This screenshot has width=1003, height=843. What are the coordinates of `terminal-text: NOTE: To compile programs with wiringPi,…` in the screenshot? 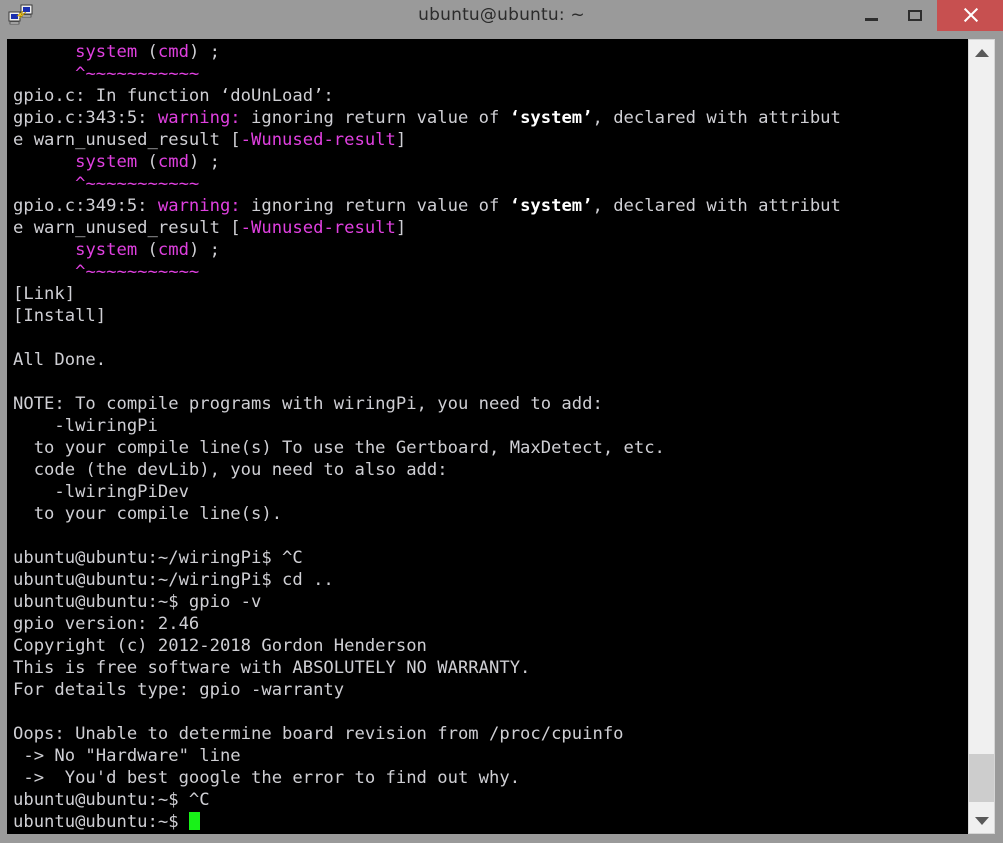 It's located at (308, 404).